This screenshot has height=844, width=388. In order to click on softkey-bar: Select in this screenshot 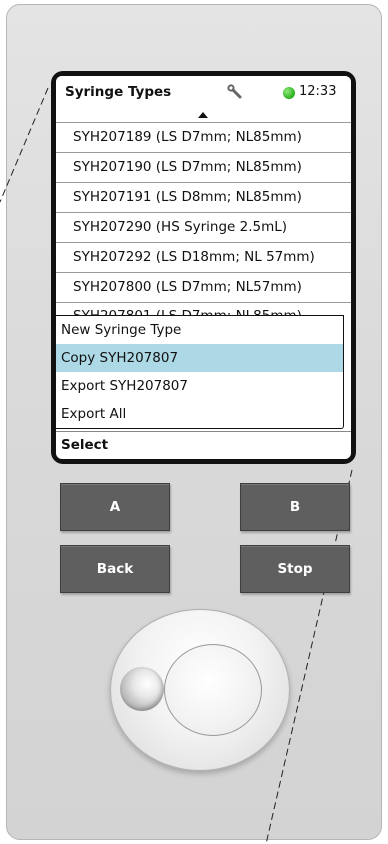, I will do `click(203, 445)`.